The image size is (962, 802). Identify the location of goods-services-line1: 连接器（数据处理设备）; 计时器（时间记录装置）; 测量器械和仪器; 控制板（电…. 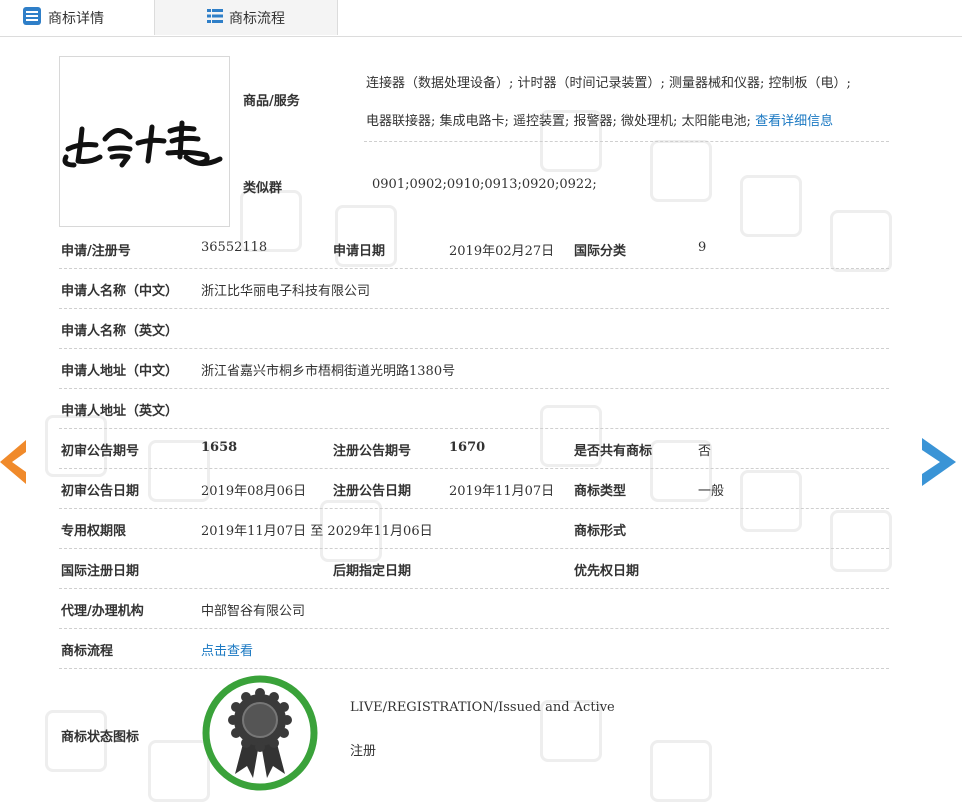
(608, 83).